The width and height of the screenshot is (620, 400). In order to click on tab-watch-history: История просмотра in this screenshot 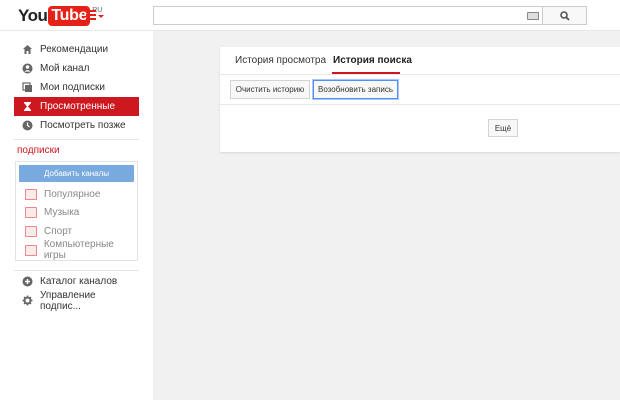, I will do `click(280, 65)`.